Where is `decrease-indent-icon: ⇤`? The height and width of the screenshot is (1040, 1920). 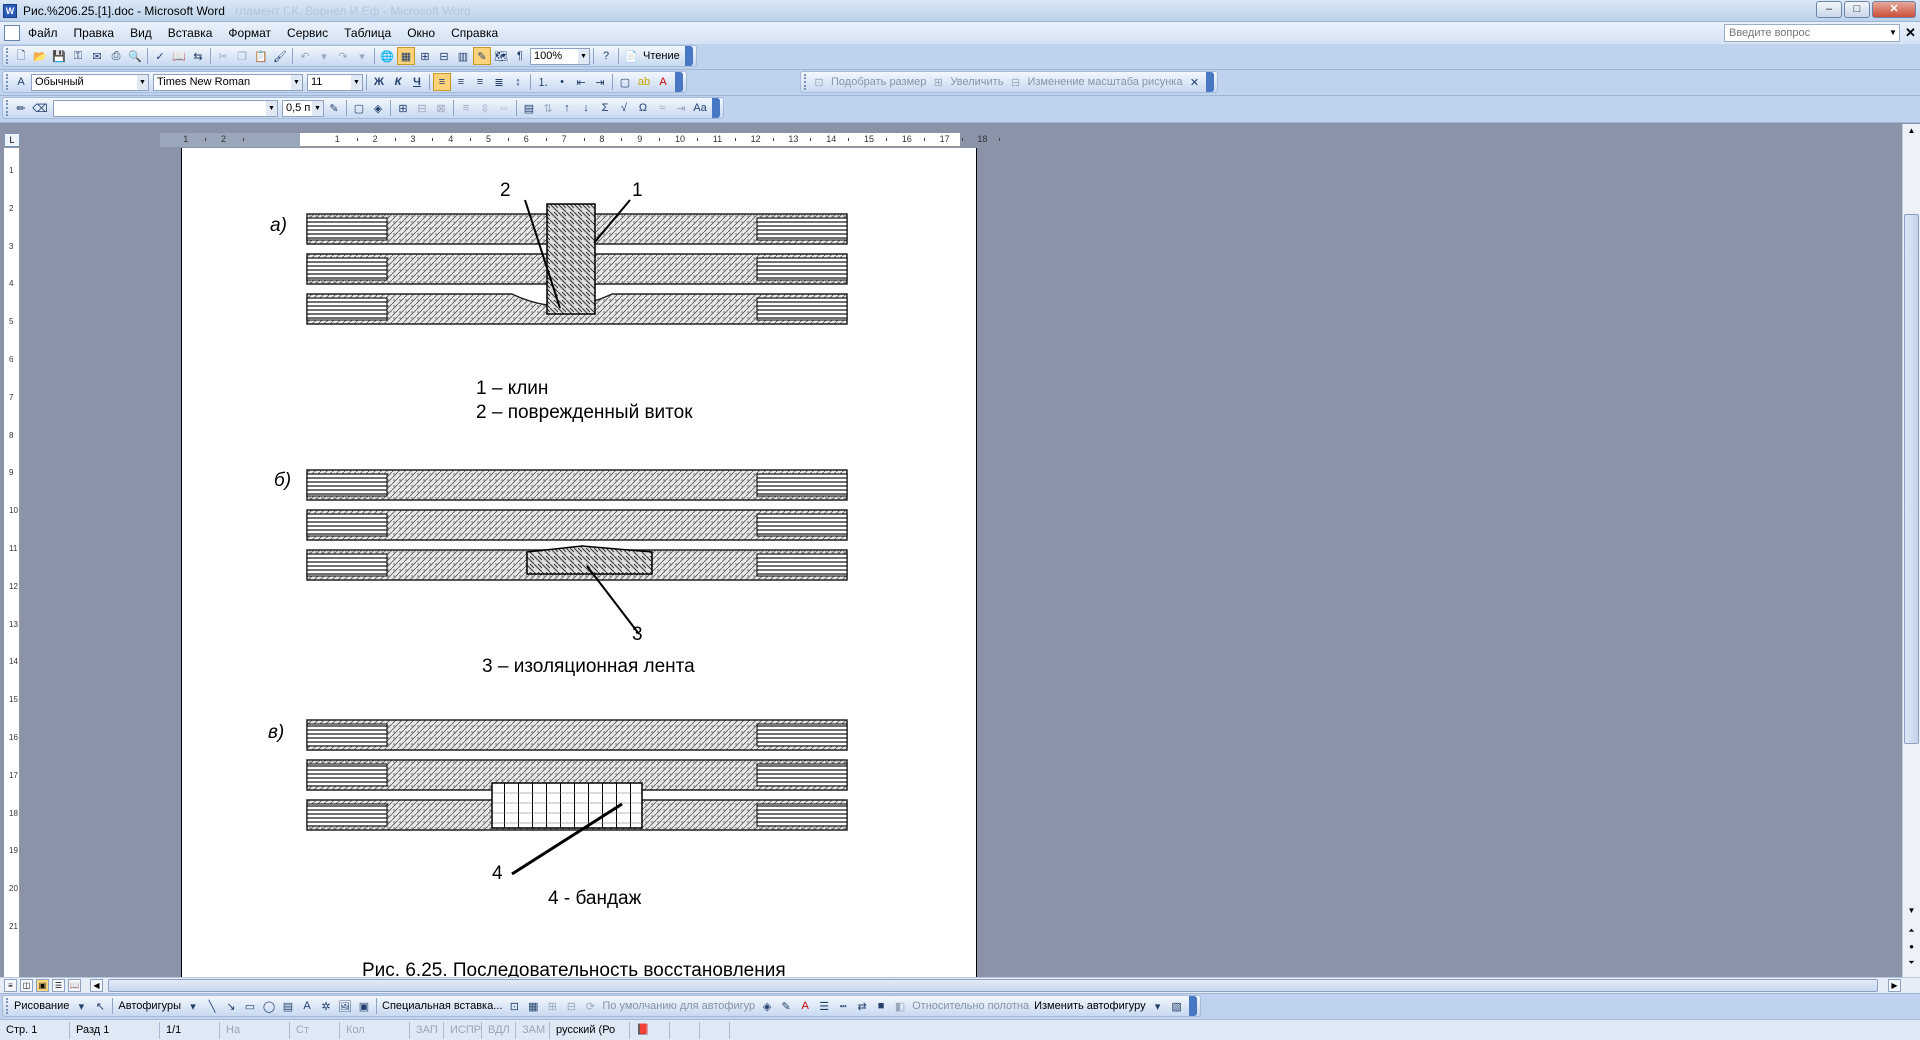
decrease-indent-icon: ⇤ is located at coordinates (581, 82).